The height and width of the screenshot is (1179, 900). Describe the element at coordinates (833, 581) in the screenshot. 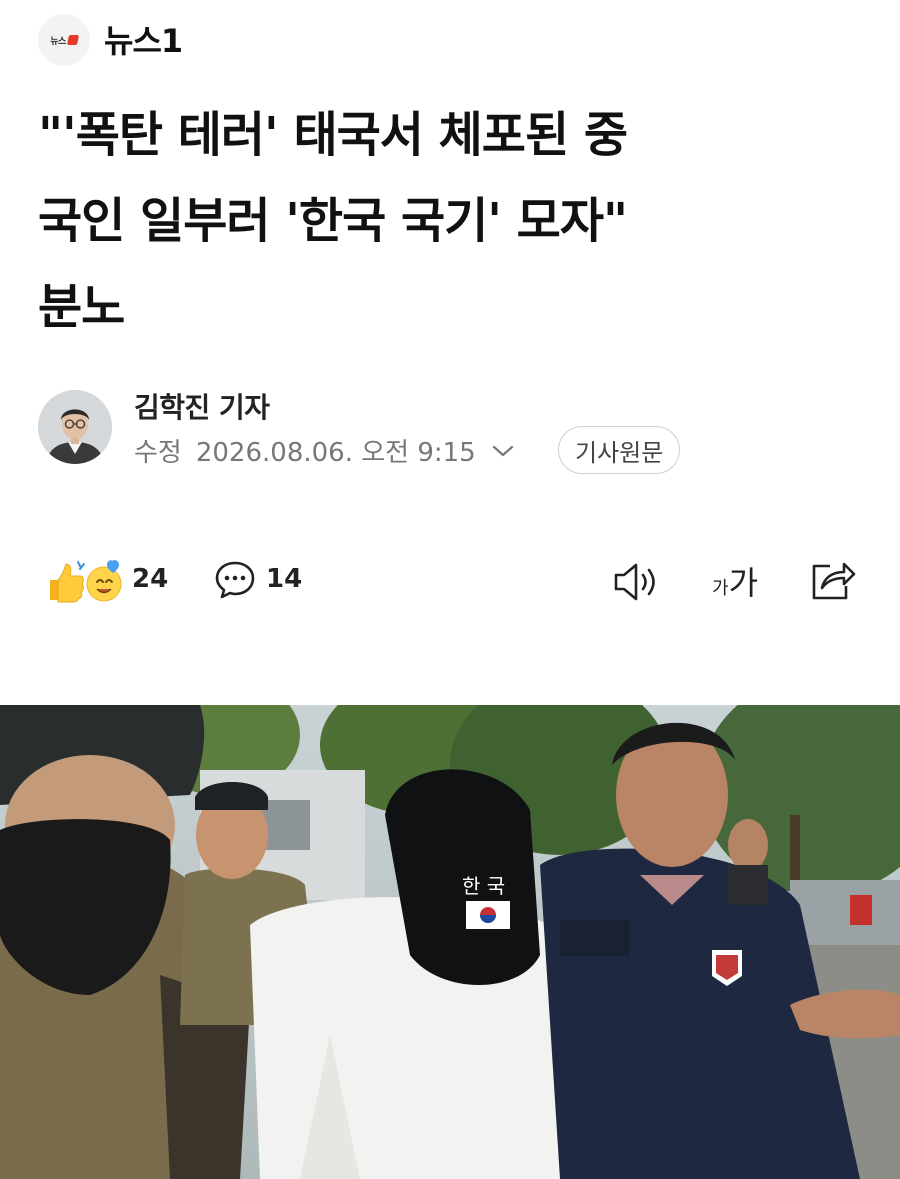

I see `share-icon` at that location.